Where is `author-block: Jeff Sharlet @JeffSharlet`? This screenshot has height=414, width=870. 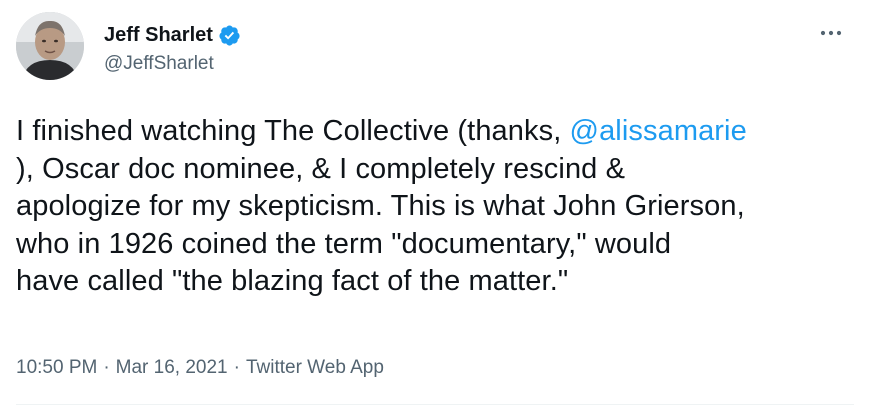 author-block: Jeff Sharlet @JeffSharlet is located at coordinates (172, 49).